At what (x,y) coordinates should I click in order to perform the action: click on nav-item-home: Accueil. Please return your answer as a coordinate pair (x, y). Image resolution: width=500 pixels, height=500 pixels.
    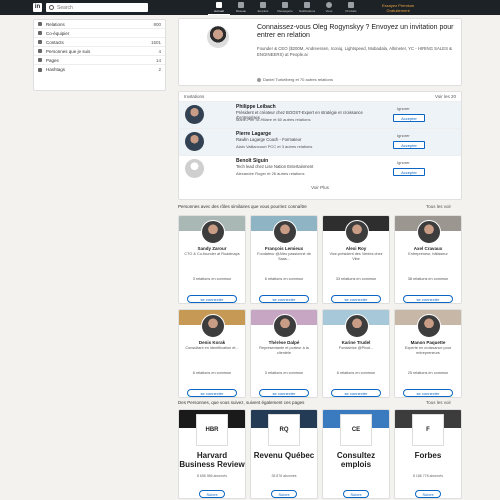
    Looking at the image, I should click on (219, 7).